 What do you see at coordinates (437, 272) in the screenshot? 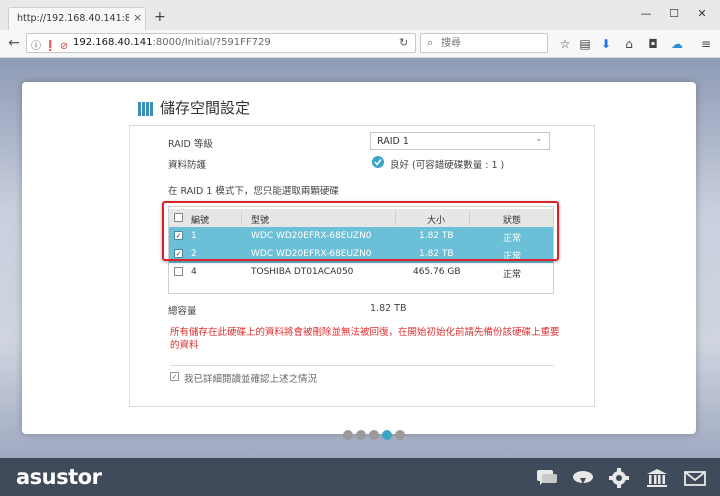
I see `cell-size: 465.76 GB` at bounding box center [437, 272].